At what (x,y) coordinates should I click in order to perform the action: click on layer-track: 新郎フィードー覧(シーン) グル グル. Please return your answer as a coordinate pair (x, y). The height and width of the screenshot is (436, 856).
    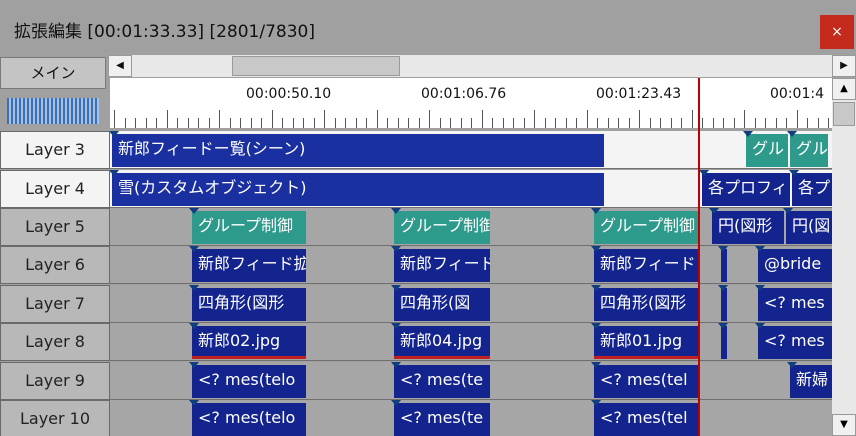
    Looking at the image, I should click on (471, 150).